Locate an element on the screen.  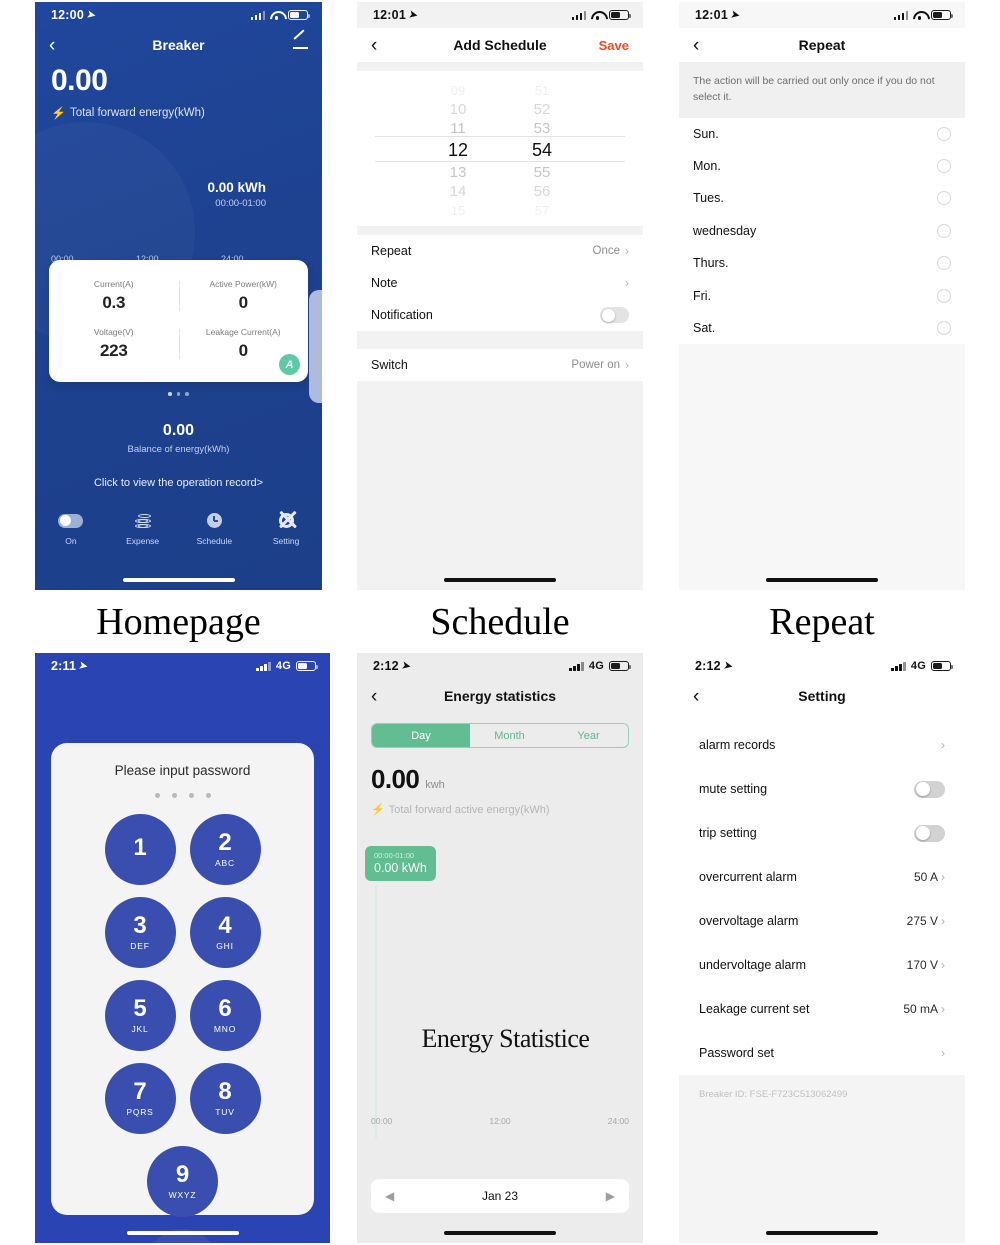
hour-option: 11 is located at coordinates (458, 128).